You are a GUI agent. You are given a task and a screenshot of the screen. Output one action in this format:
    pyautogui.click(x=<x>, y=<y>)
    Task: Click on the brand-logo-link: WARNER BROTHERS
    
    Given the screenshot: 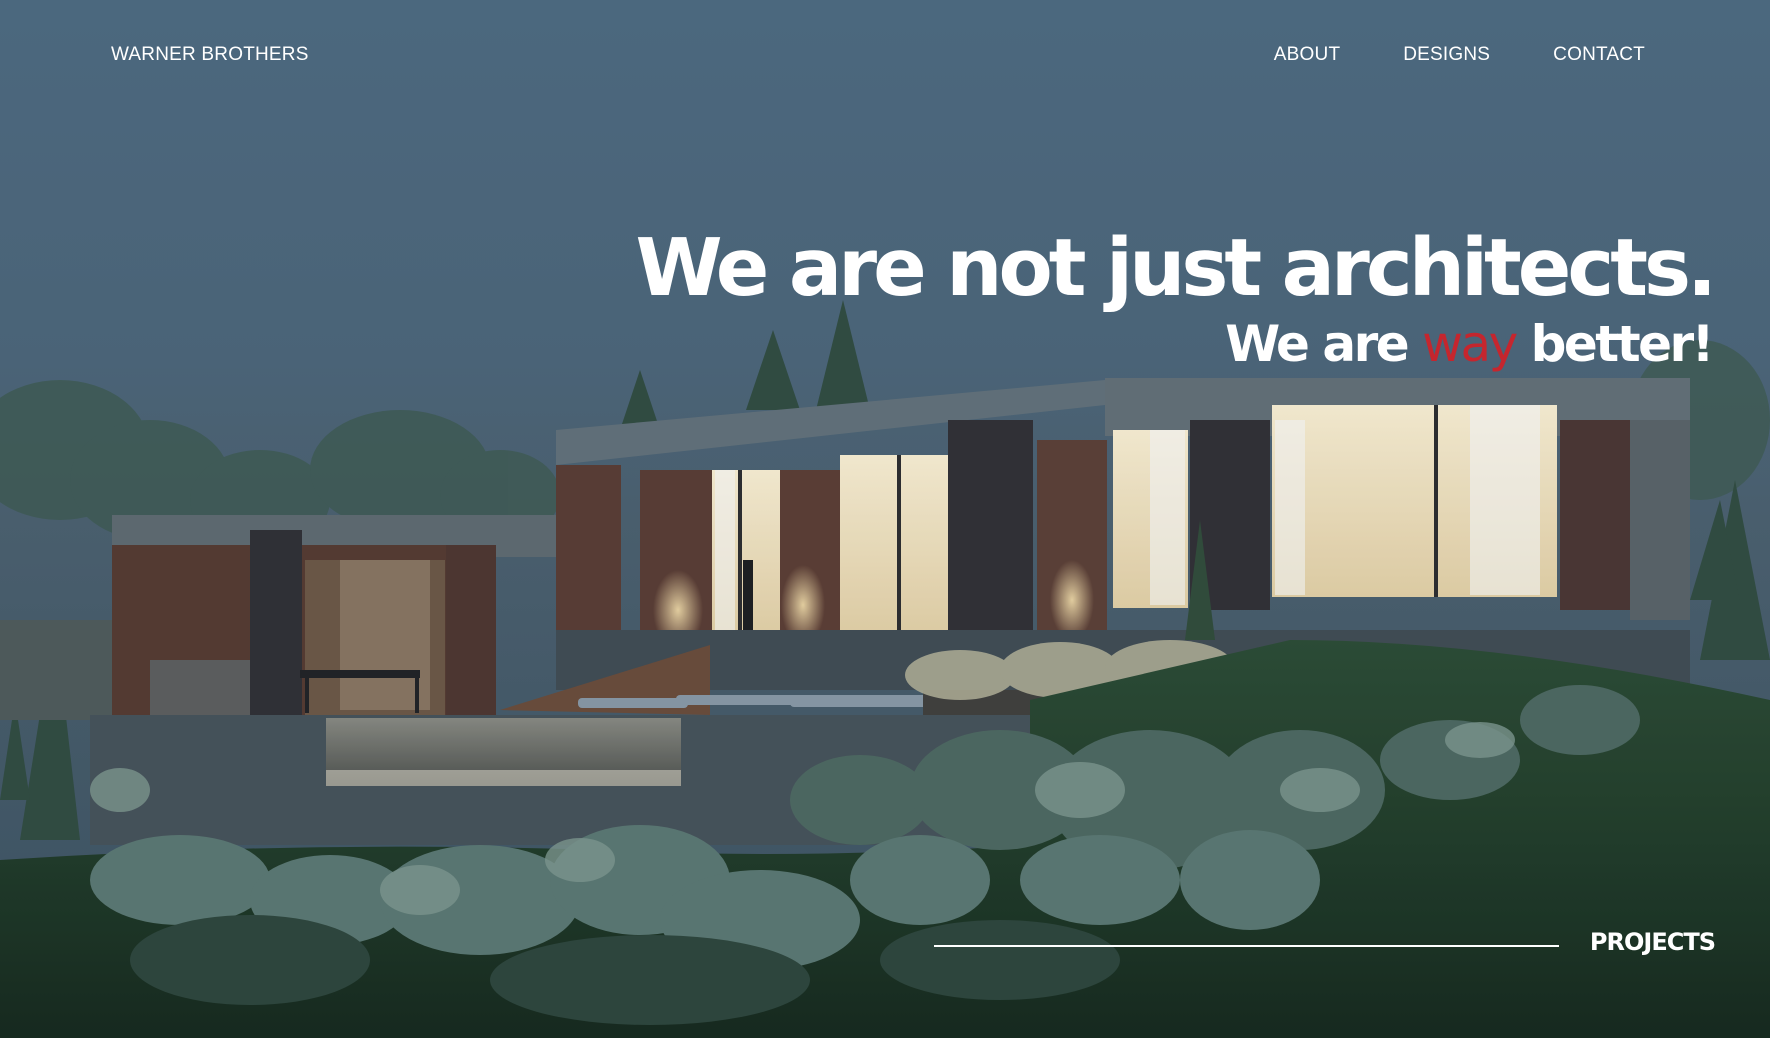 What is the action you would take?
    pyautogui.click(x=210, y=55)
    